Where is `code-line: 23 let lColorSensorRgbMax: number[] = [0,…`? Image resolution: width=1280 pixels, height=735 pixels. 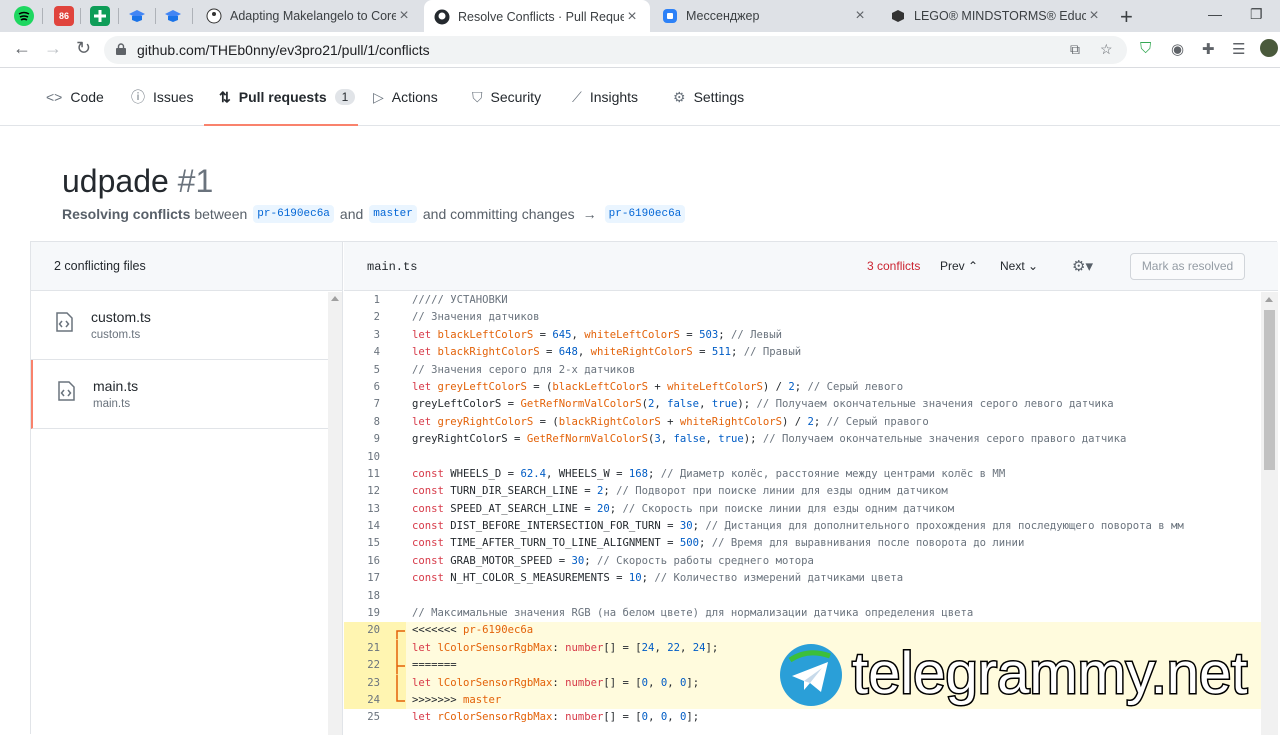
code-line: 23 let lColorSensorRgbMax: number[] = [0,… is located at coordinates (802, 683).